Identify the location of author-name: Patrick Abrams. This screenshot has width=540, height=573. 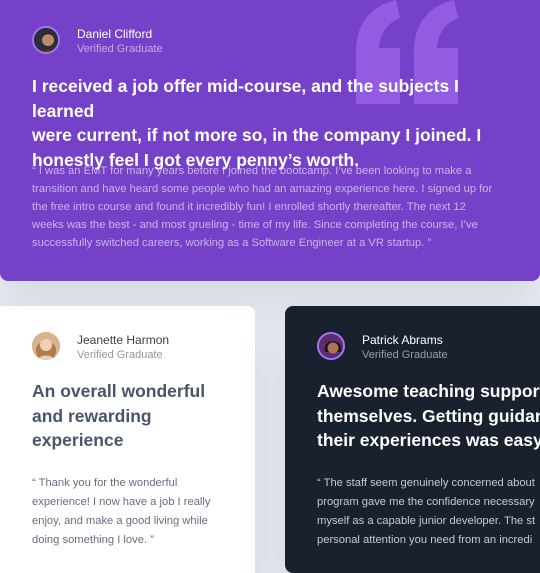
(402, 340).